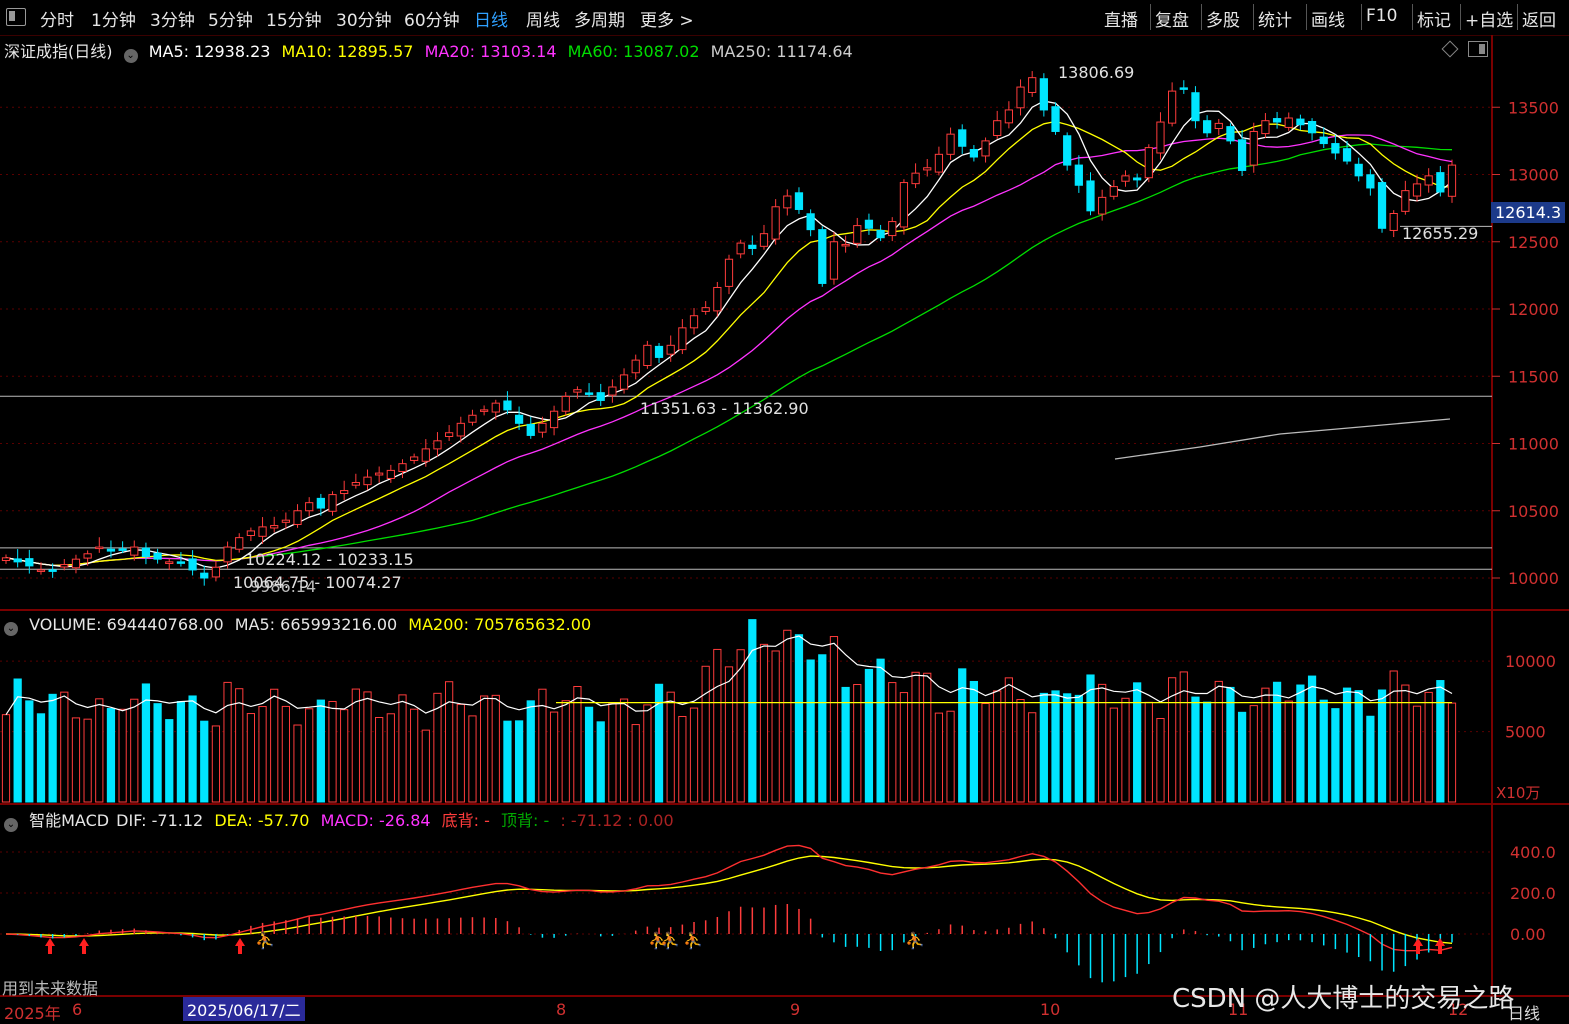  Describe the element at coordinates (1434, 18) in the screenshot. I see `toolbar-right-6: 标记` at that location.